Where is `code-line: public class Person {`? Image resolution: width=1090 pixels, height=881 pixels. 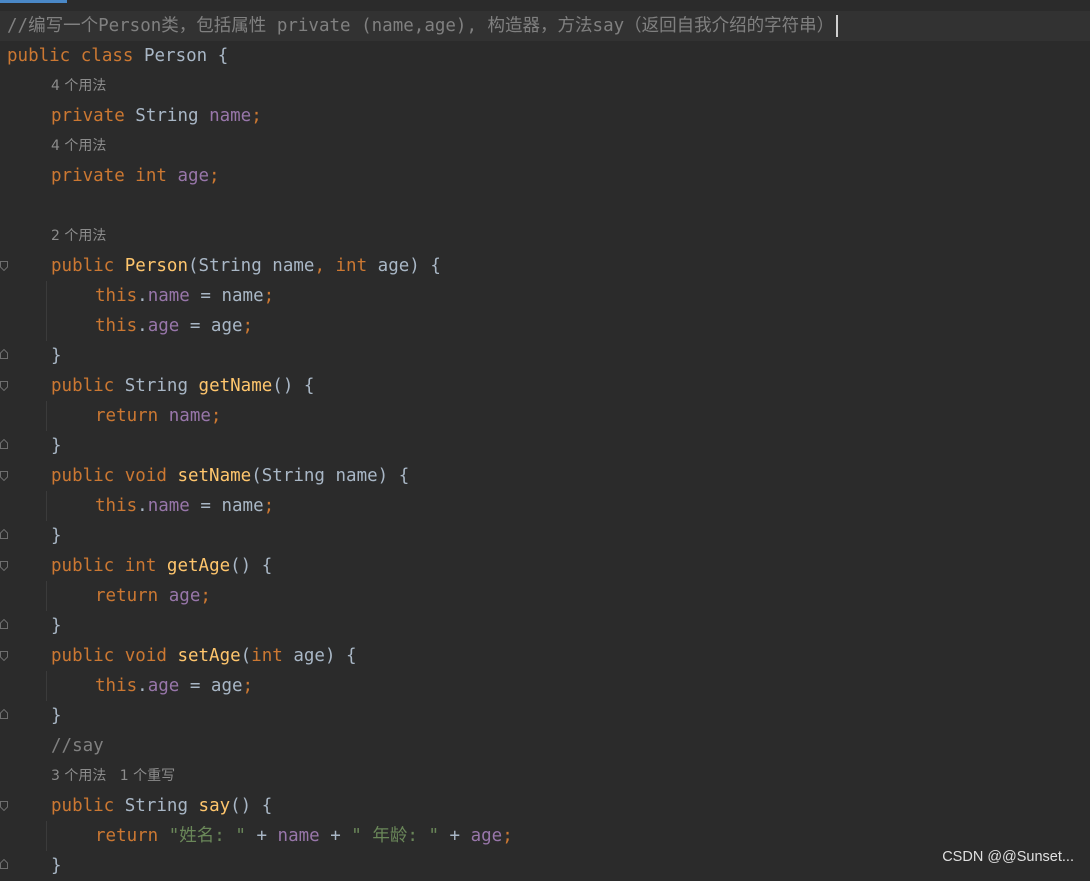
code-line: public class Person { is located at coordinates (545, 56).